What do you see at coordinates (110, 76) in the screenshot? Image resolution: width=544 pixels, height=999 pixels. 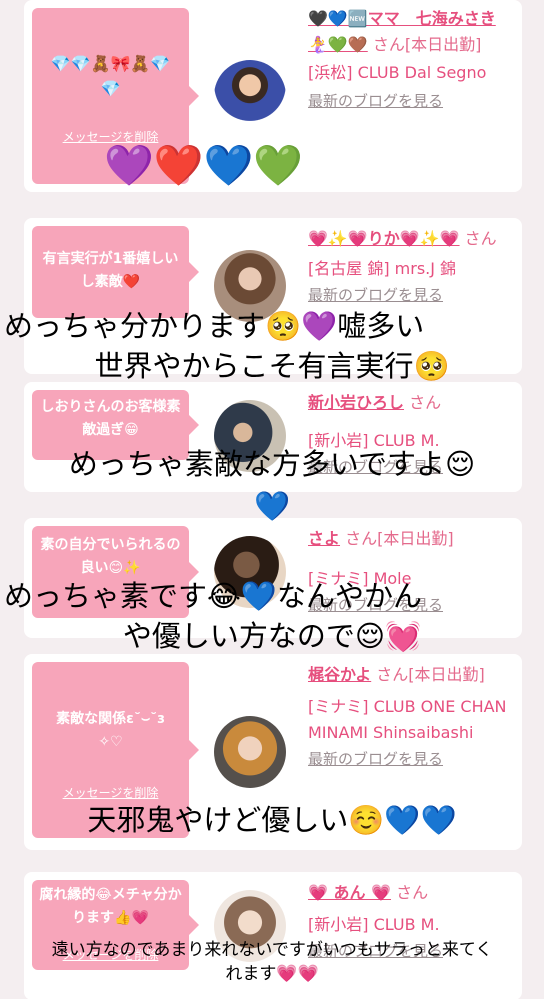 I see `message-text: 💎💎🧸🎀🧸💎 💎` at bounding box center [110, 76].